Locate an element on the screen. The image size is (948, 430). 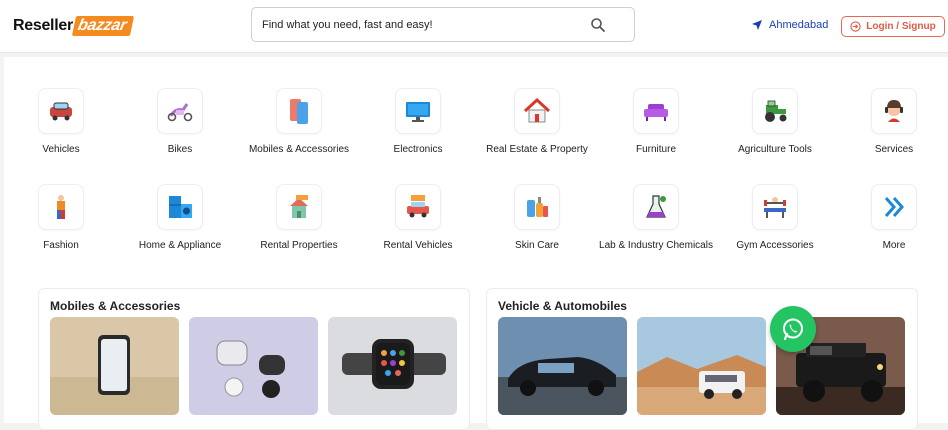
category-lab-chemicals: Lab & Industry Chemicals is located at coordinates (656, 218).